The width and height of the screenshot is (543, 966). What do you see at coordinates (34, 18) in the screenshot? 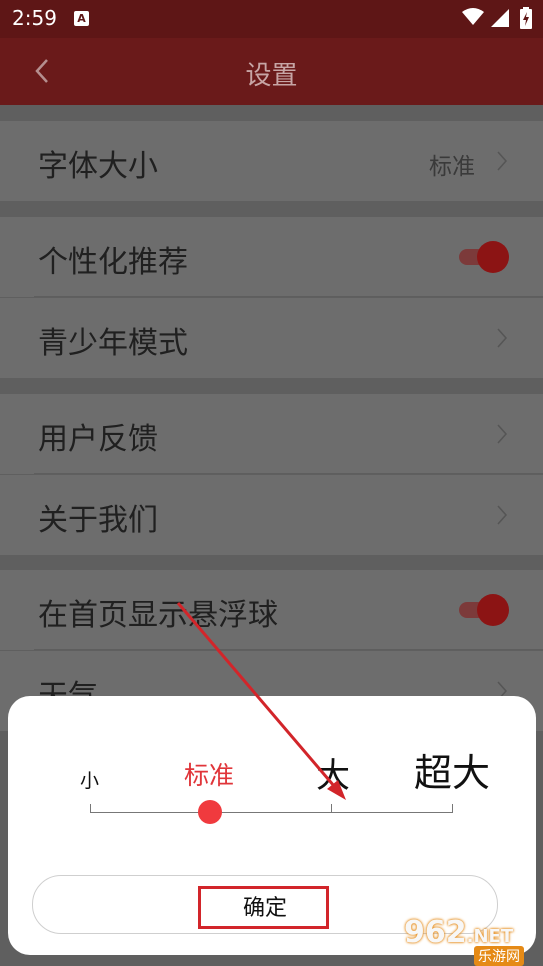
I see `status-time: 2:59` at bounding box center [34, 18].